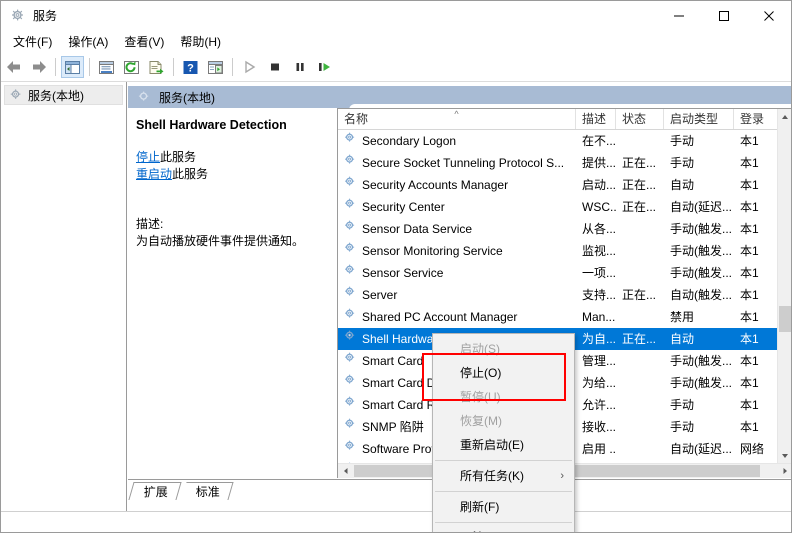 The image size is (792, 533). Describe the element at coordinates (72, 67) in the screenshot. I see `show-hide-console-tree-icon` at that location.